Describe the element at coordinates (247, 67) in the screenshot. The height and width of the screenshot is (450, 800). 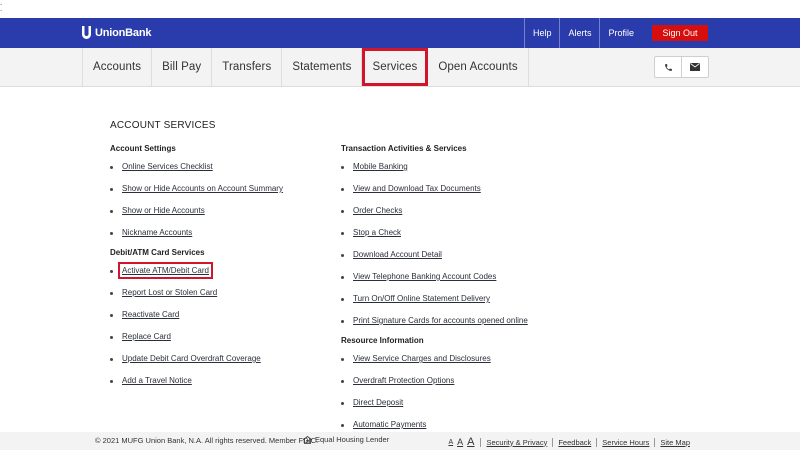
I see `nav-transfers: Transfers` at that location.